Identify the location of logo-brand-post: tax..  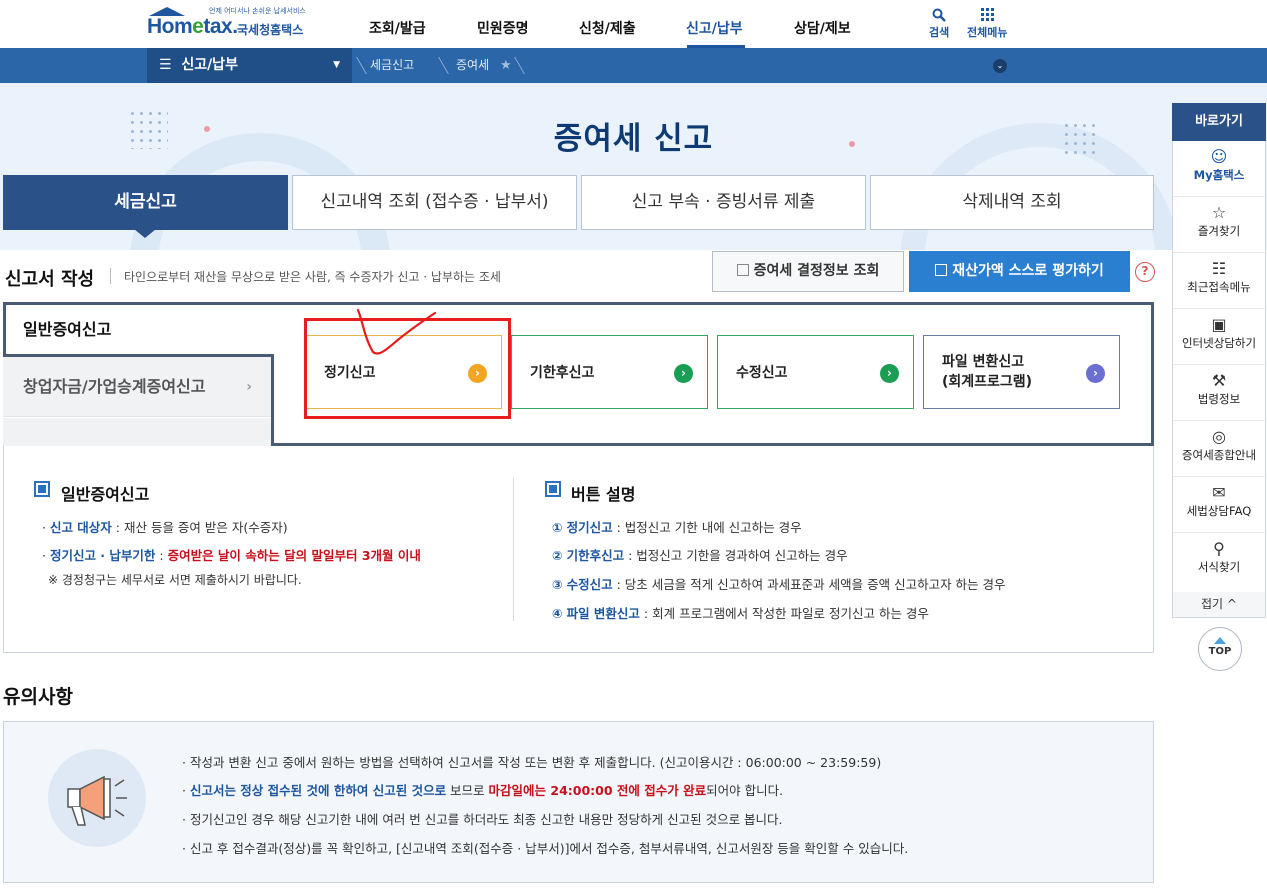
(220, 26).